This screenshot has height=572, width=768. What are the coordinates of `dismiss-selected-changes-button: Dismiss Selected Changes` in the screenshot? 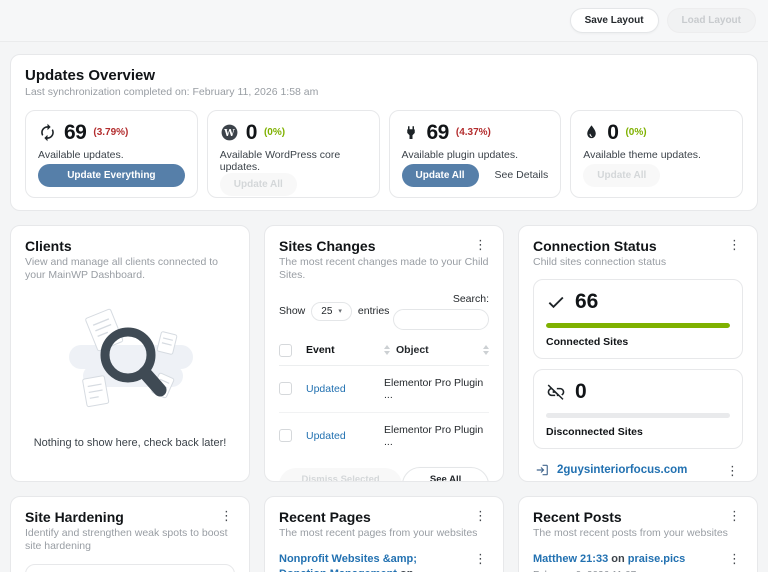 It's located at (341, 474).